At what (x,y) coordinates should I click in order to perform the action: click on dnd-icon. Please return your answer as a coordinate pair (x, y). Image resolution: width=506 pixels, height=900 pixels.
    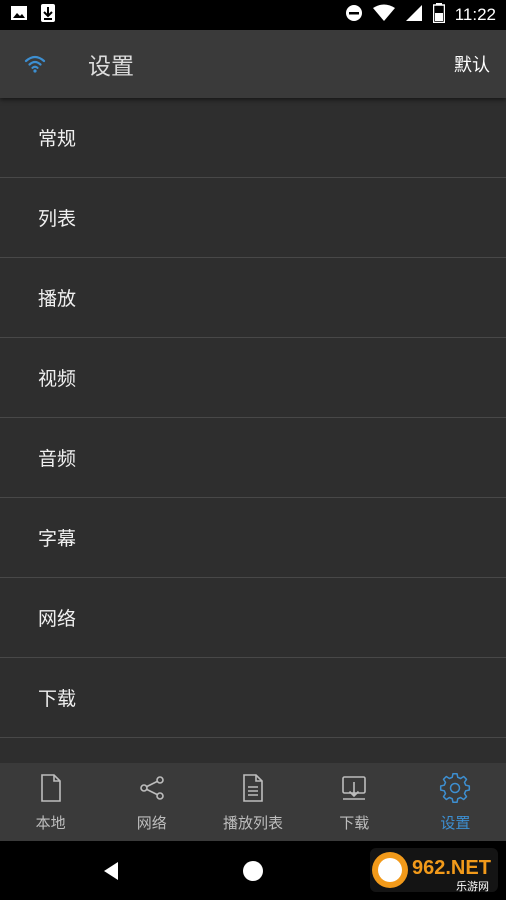
    Looking at the image, I should click on (354, 15).